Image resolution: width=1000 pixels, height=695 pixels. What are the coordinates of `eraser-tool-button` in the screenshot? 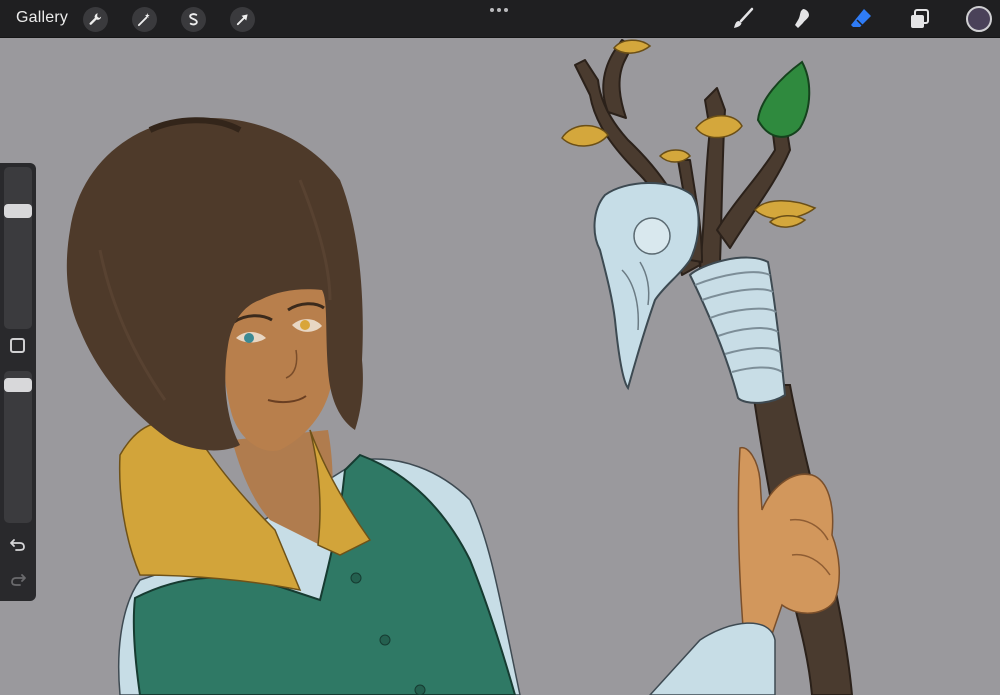 It's located at (861, 19).